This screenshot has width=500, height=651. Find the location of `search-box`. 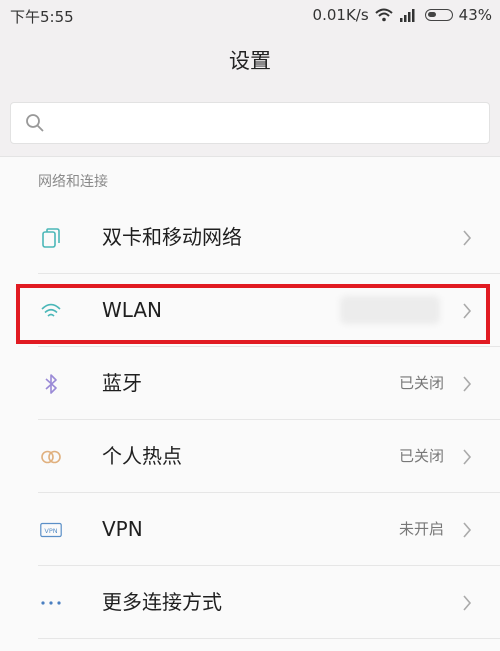

search-box is located at coordinates (250, 123).